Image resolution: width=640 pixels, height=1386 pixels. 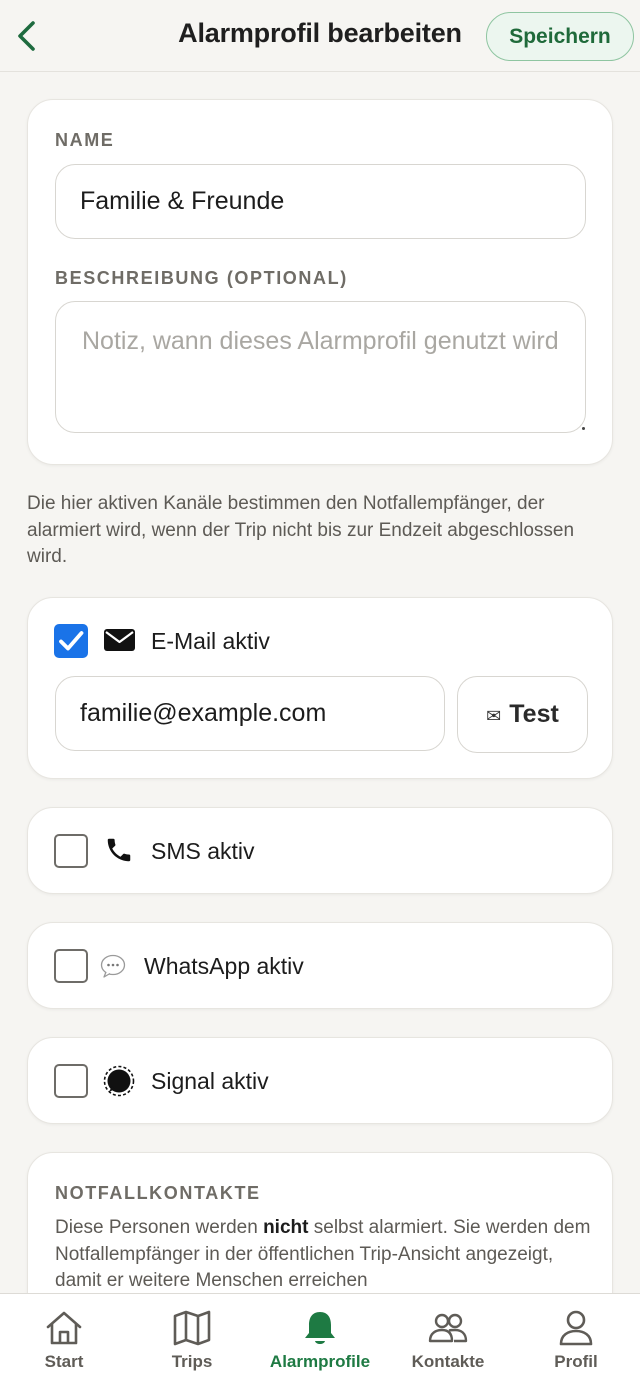 I want to click on emergency-contacts-title: NOTFALLKONTAKTE, so click(x=158, y=1193).